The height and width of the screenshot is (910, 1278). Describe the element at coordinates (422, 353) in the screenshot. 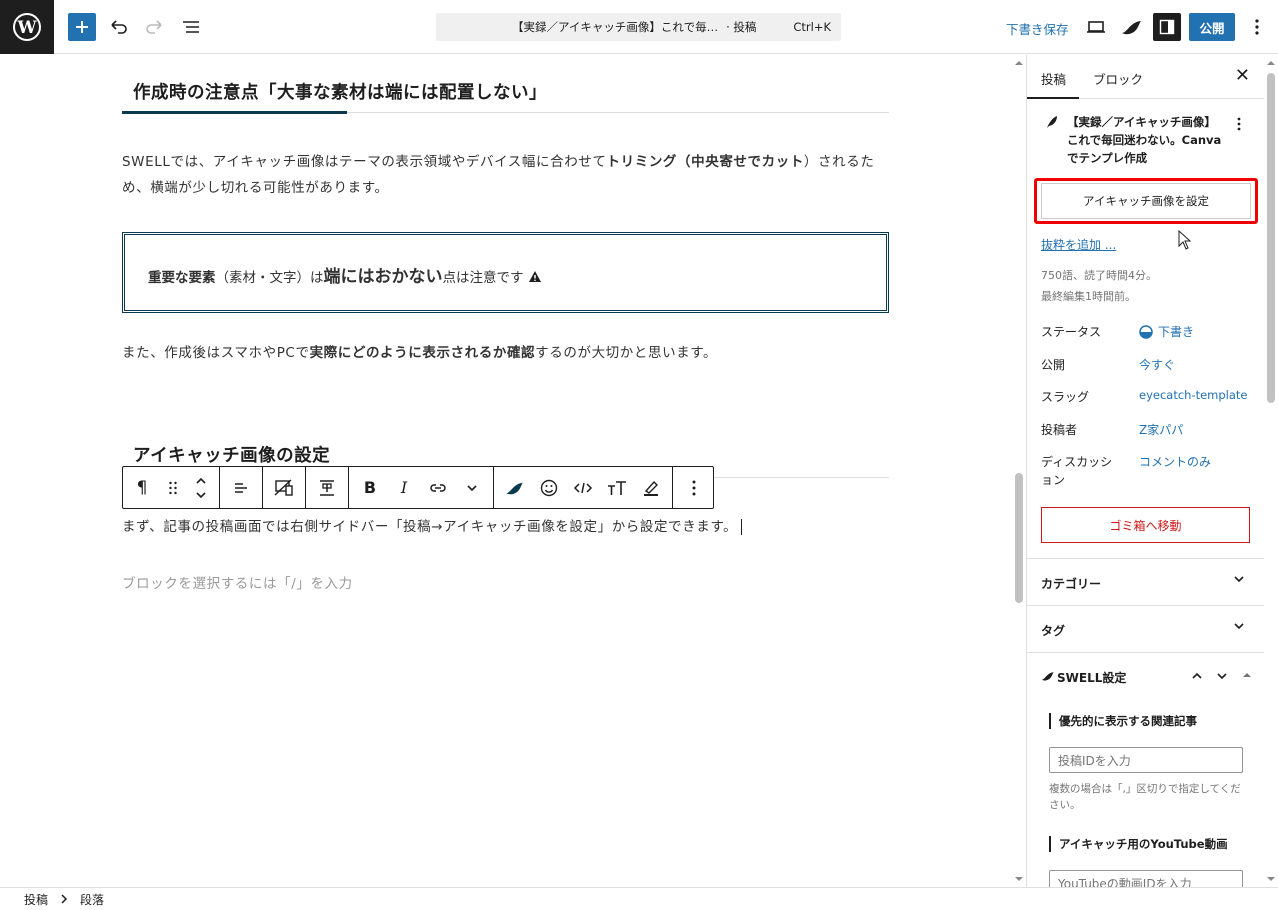

I see `bold-text: 実際にどのように表示されるか確認` at that location.